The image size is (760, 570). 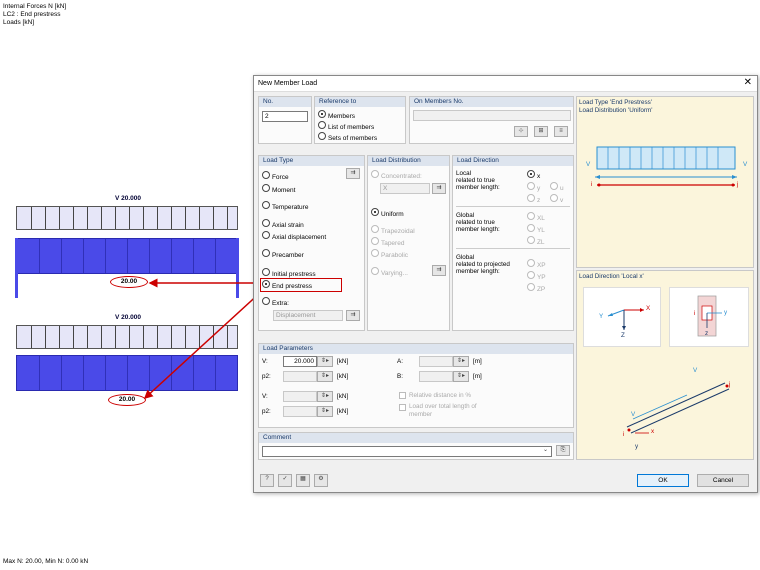 What do you see at coordinates (325, 411) in the screenshot?
I see `p22-stepper: ⇕▸` at bounding box center [325, 411].